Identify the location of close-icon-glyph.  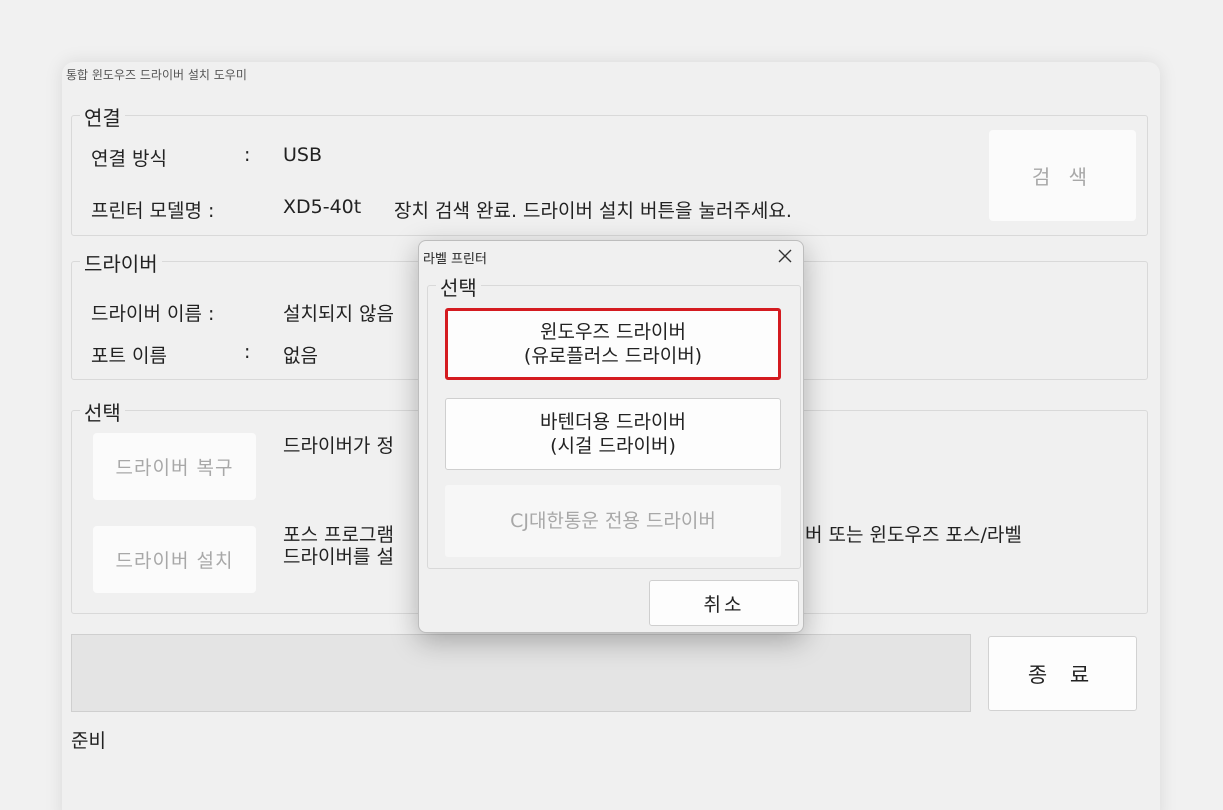
(785, 256).